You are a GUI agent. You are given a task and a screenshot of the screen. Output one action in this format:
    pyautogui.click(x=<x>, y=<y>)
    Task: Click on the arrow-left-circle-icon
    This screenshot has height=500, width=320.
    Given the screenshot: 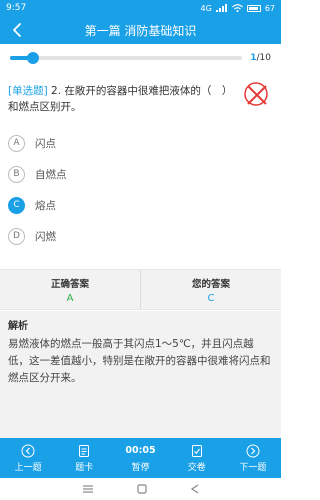 What is the action you would take?
    pyautogui.click(x=28, y=450)
    